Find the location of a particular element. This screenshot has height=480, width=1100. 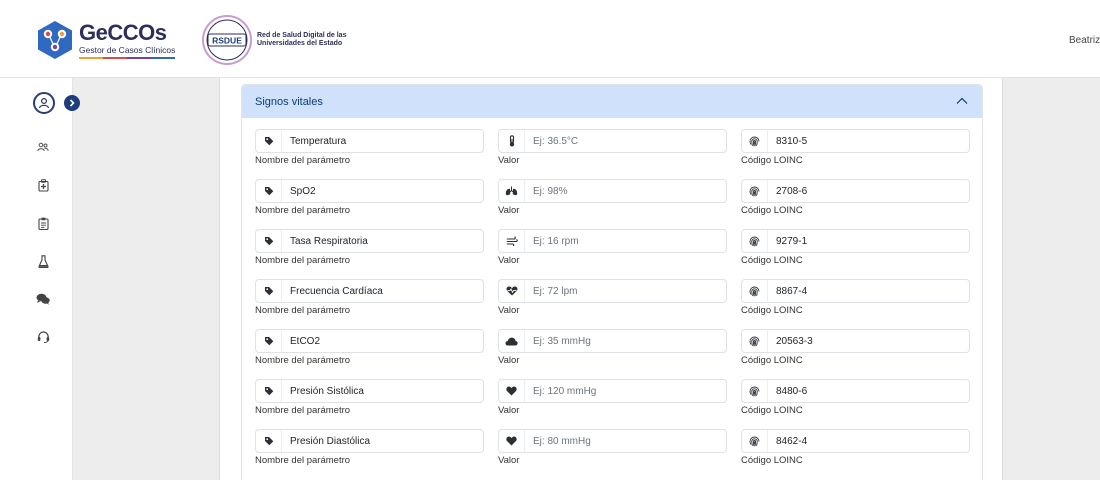

heart-pulse-icon is located at coordinates (512, 291).